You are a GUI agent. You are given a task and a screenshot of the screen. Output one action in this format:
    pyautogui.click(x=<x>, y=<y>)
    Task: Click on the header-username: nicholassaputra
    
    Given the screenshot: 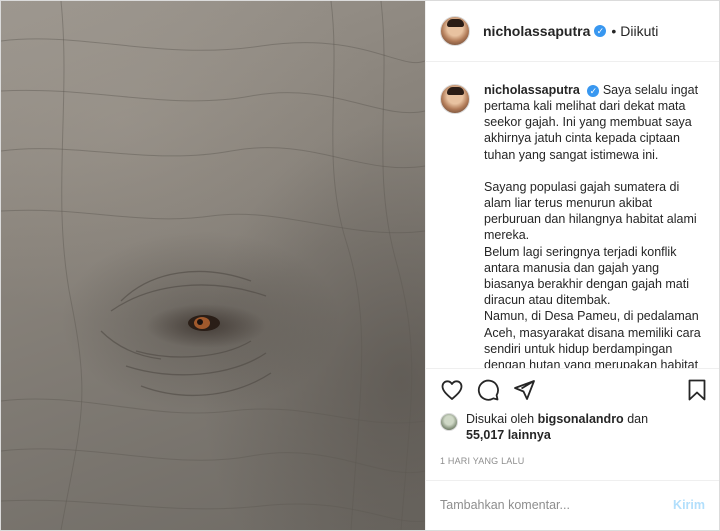 What is the action you would take?
    pyautogui.click(x=536, y=31)
    